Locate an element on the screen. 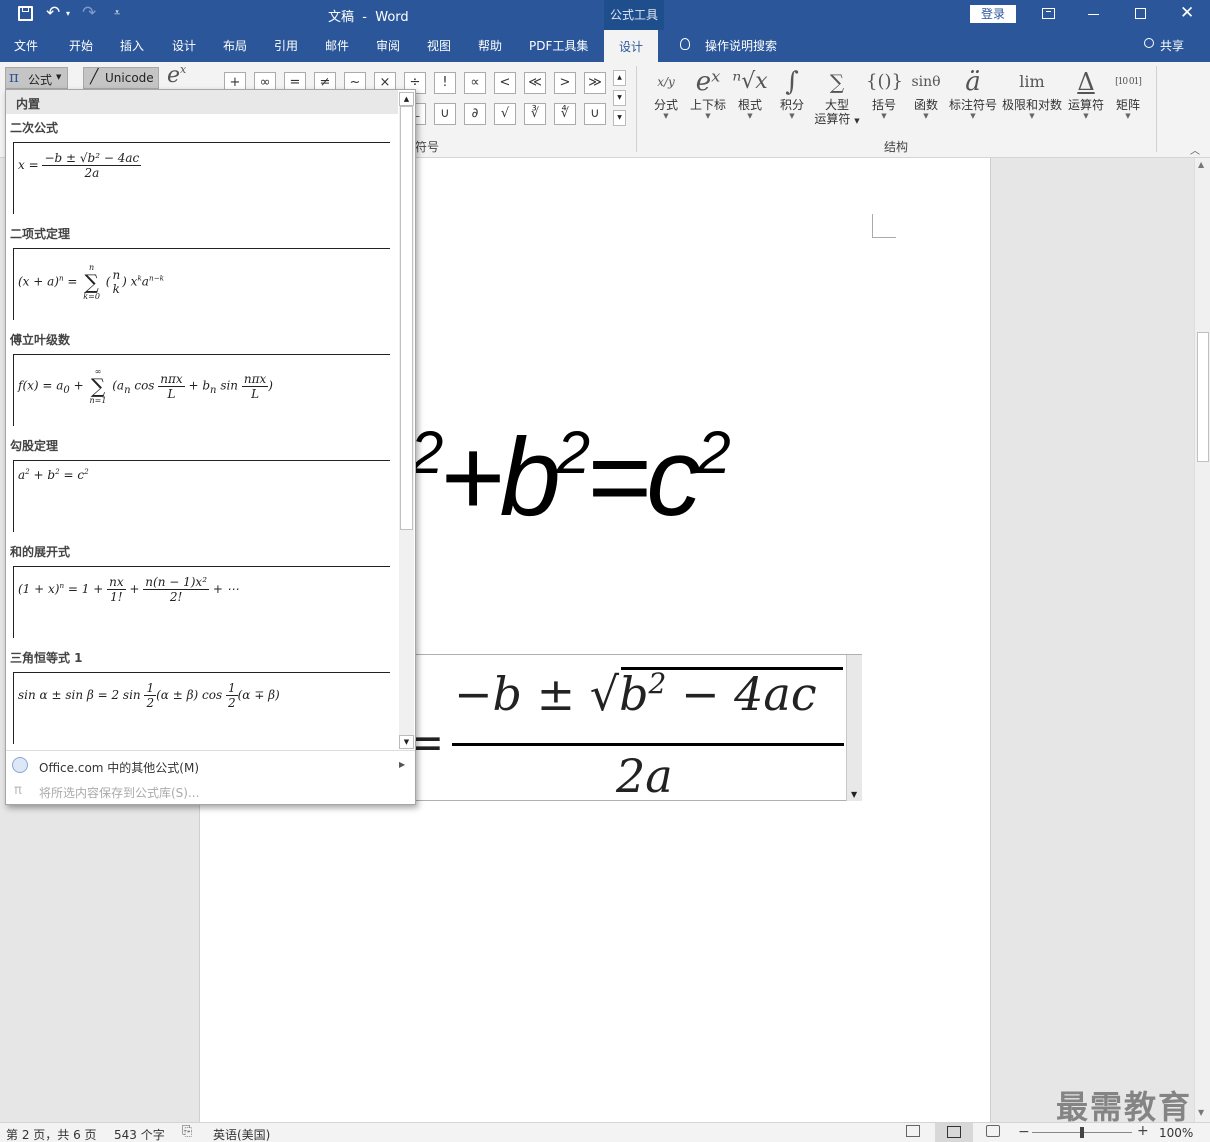 Image resolution: width=1210 pixels, height=1142 pixels. tab-view: 视图 is located at coordinates (439, 45).